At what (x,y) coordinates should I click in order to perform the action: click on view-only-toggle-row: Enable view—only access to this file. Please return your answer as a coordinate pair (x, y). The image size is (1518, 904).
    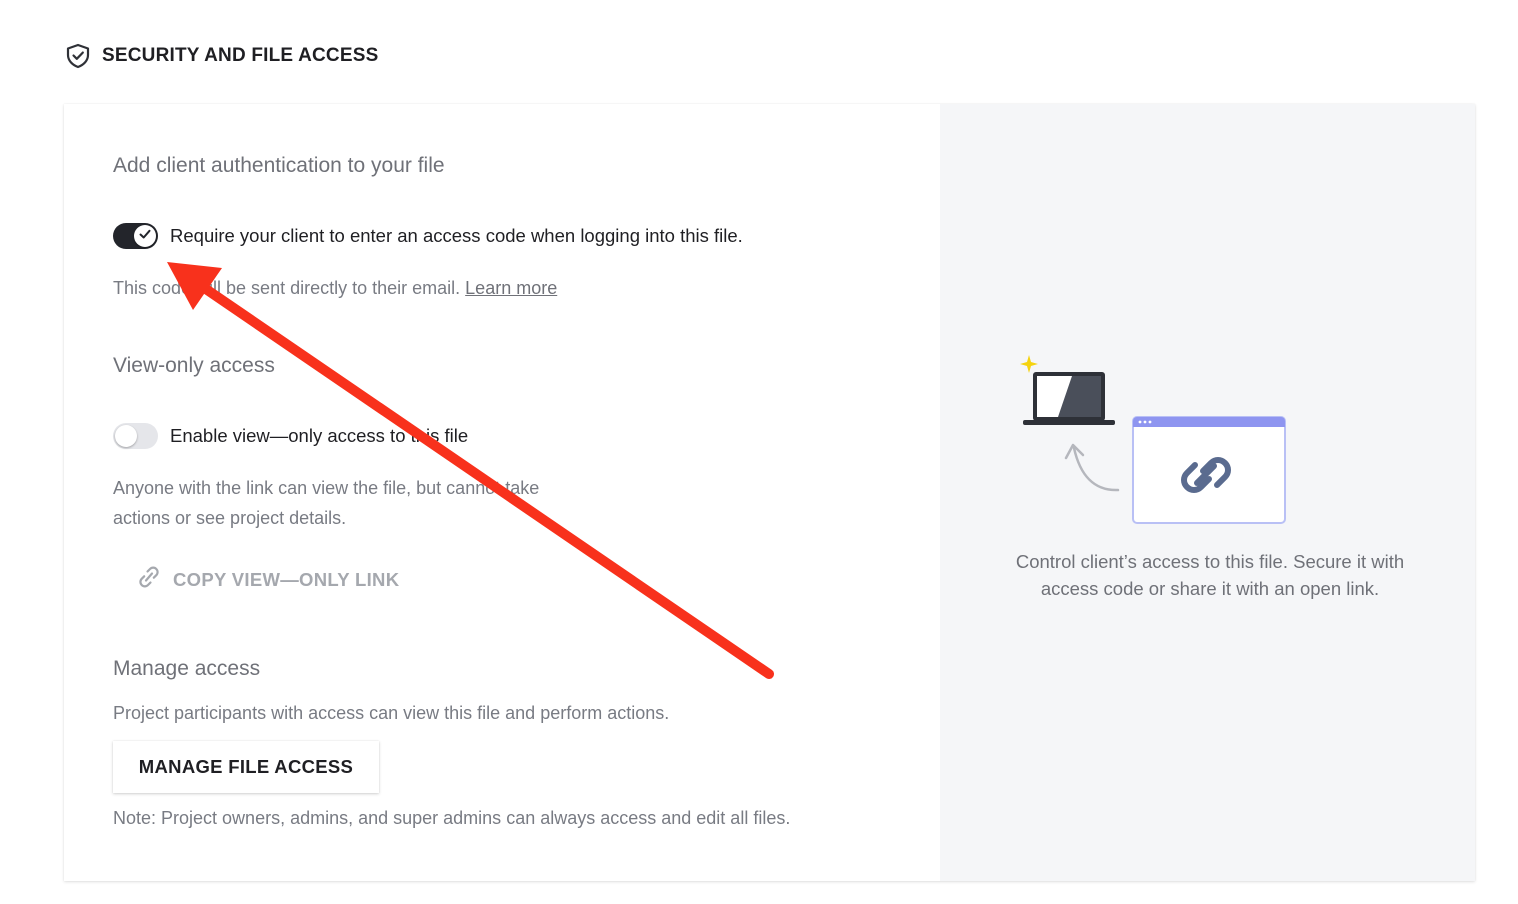
    Looking at the image, I should click on (290, 436).